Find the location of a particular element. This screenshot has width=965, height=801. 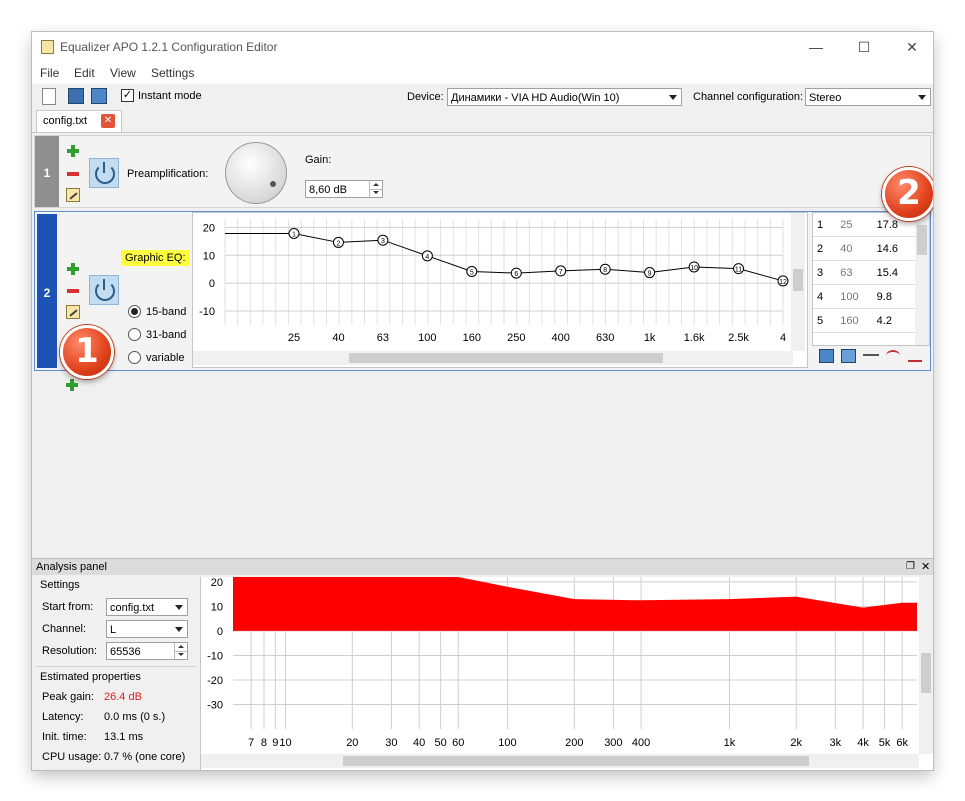

menu-settings: Settings is located at coordinates (172, 73).